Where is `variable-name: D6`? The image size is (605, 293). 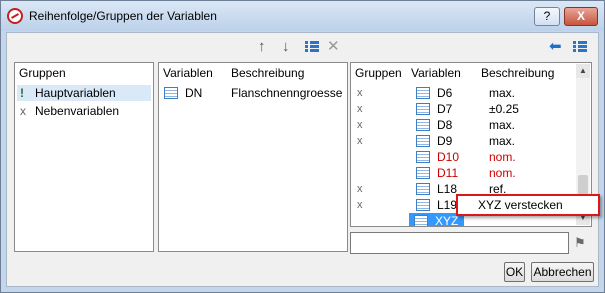
variable-name: D6 is located at coordinates (445, 93).